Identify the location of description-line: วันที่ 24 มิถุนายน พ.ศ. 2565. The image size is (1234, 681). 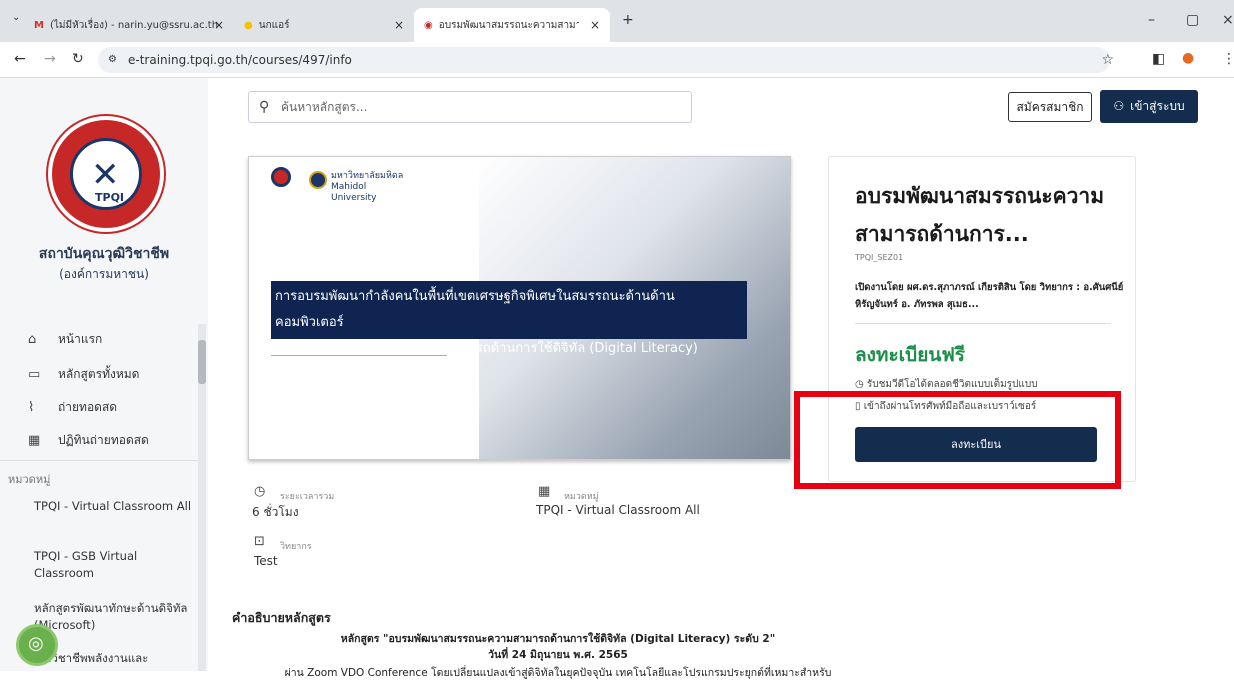
(558, 655).